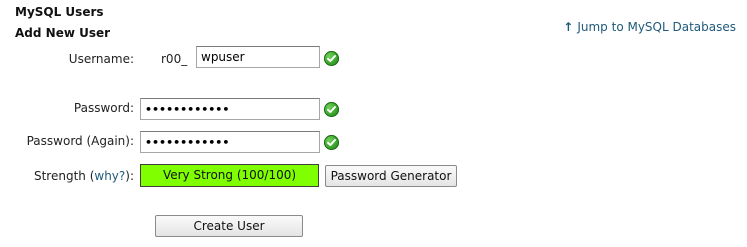 Image resolution: width=747 pixels, height=247 pixels. What do you see at coordinates (64, 176) in the screenshot?
I see `strength-label-prefix: Strength (` at bounding box center [64, 176].